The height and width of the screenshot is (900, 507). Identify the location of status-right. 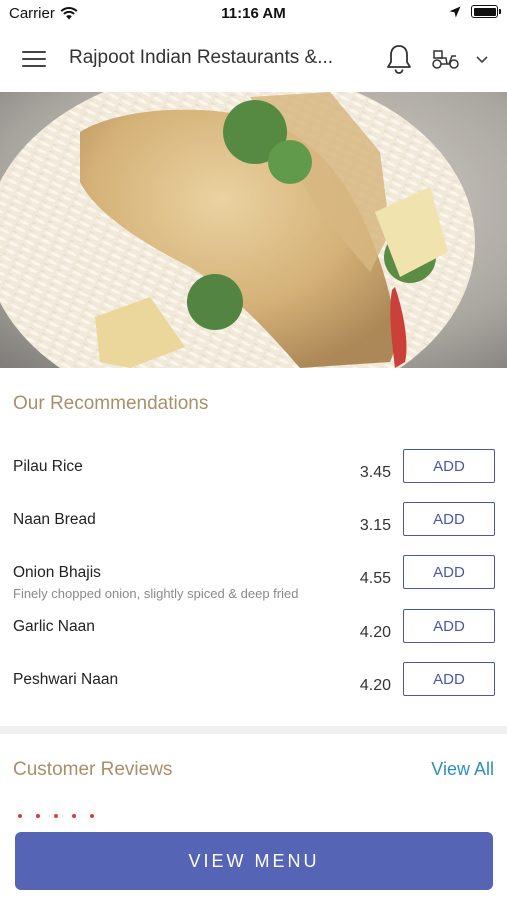
(475, 11).